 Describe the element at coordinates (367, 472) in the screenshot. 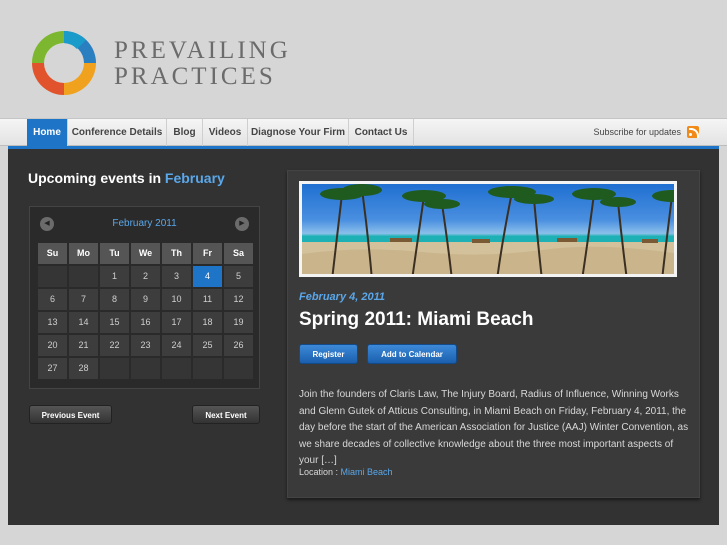

I see `location-link: Miami Beach` at that location.